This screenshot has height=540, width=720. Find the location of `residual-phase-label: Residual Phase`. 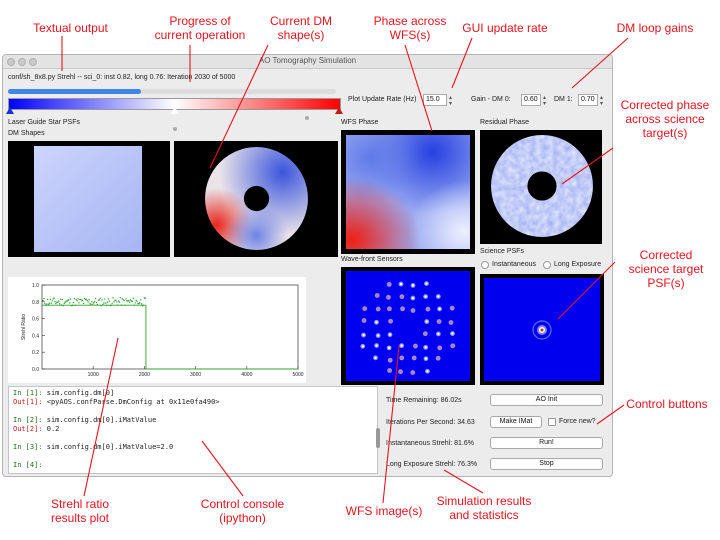

residual-phase-label: Residual Phase is located at coordinates (505, 122).